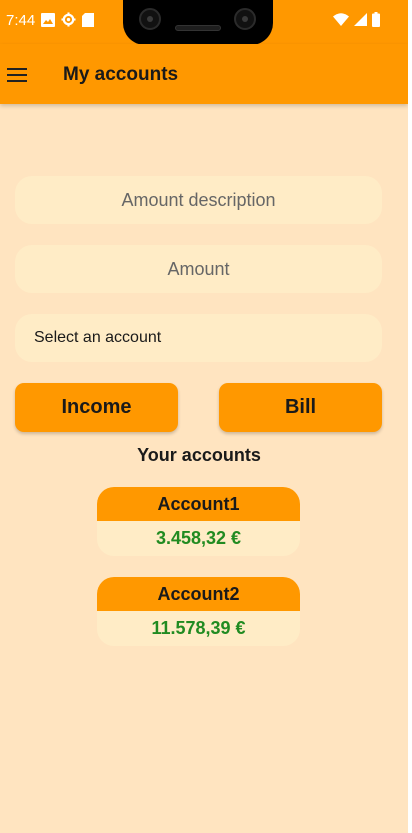 This screenshot has height=833, width=412. I want to click on account-name: Account2, so click(198, 594).